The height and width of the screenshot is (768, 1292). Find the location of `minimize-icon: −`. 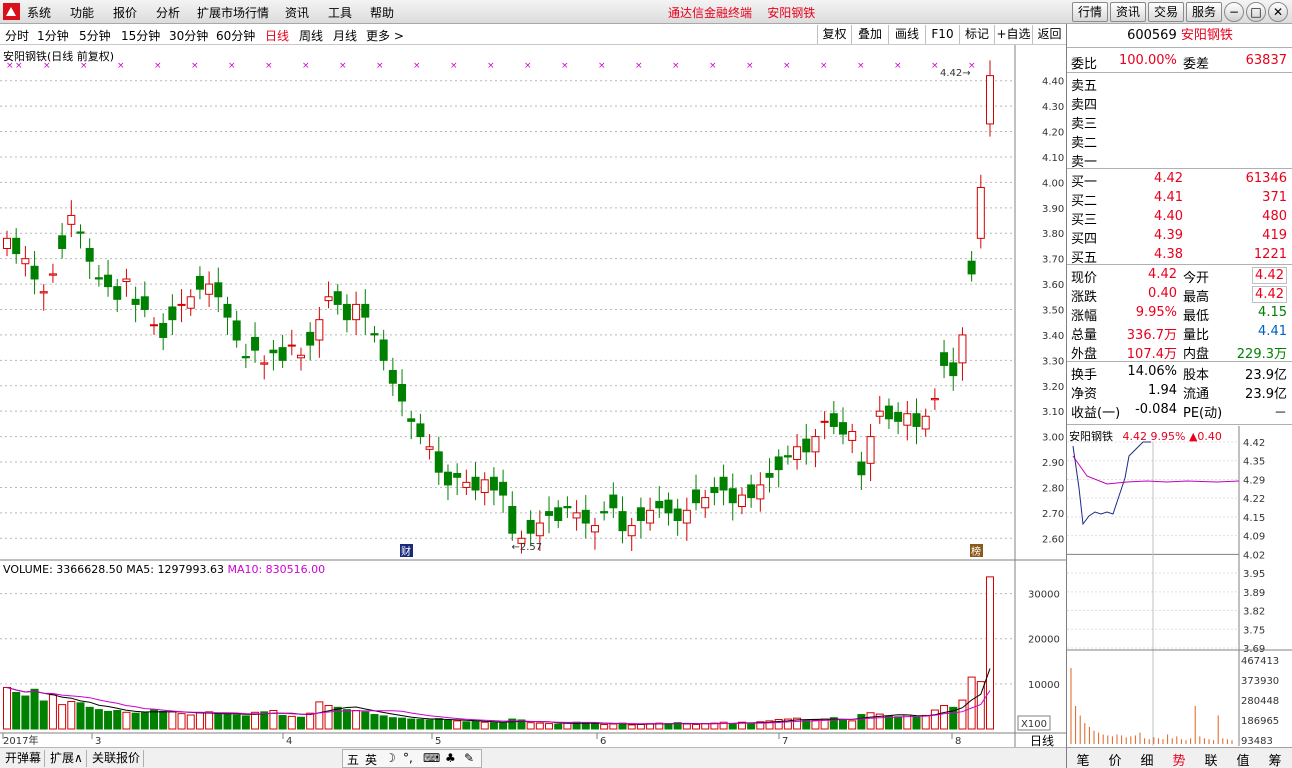

minimize-icon: − is located at coordinates (1234, 12).